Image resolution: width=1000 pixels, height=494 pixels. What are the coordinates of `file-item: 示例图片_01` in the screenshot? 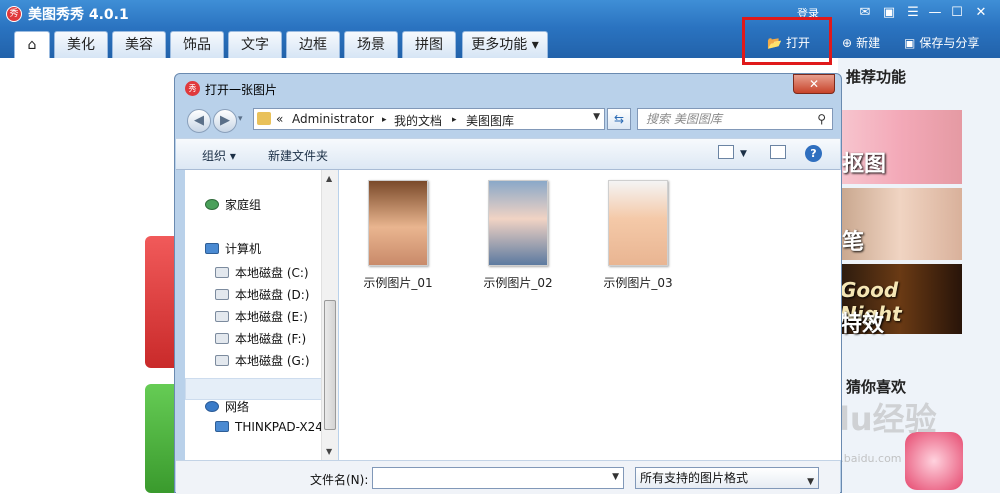 It's located at (398, 235).